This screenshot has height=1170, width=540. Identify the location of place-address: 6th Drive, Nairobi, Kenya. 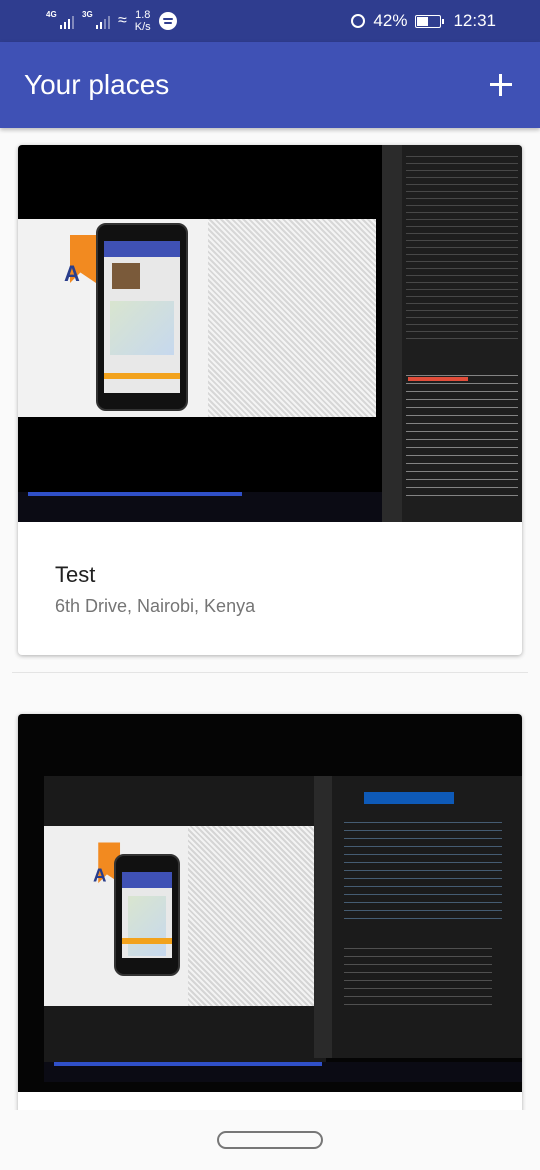
(155, 606).